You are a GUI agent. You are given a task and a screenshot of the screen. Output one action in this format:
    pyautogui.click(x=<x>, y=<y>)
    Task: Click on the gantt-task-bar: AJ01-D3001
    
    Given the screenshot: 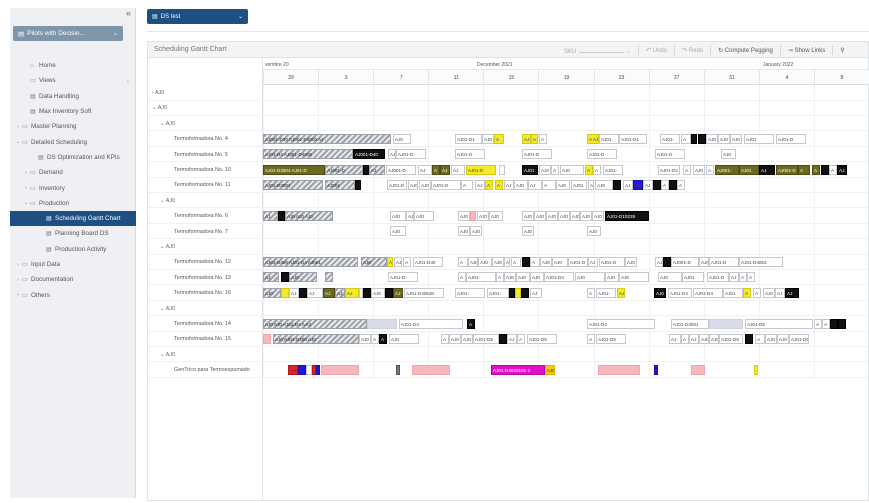 What is the action you would take?
    pyautogui.click(x=293, y=184)
    